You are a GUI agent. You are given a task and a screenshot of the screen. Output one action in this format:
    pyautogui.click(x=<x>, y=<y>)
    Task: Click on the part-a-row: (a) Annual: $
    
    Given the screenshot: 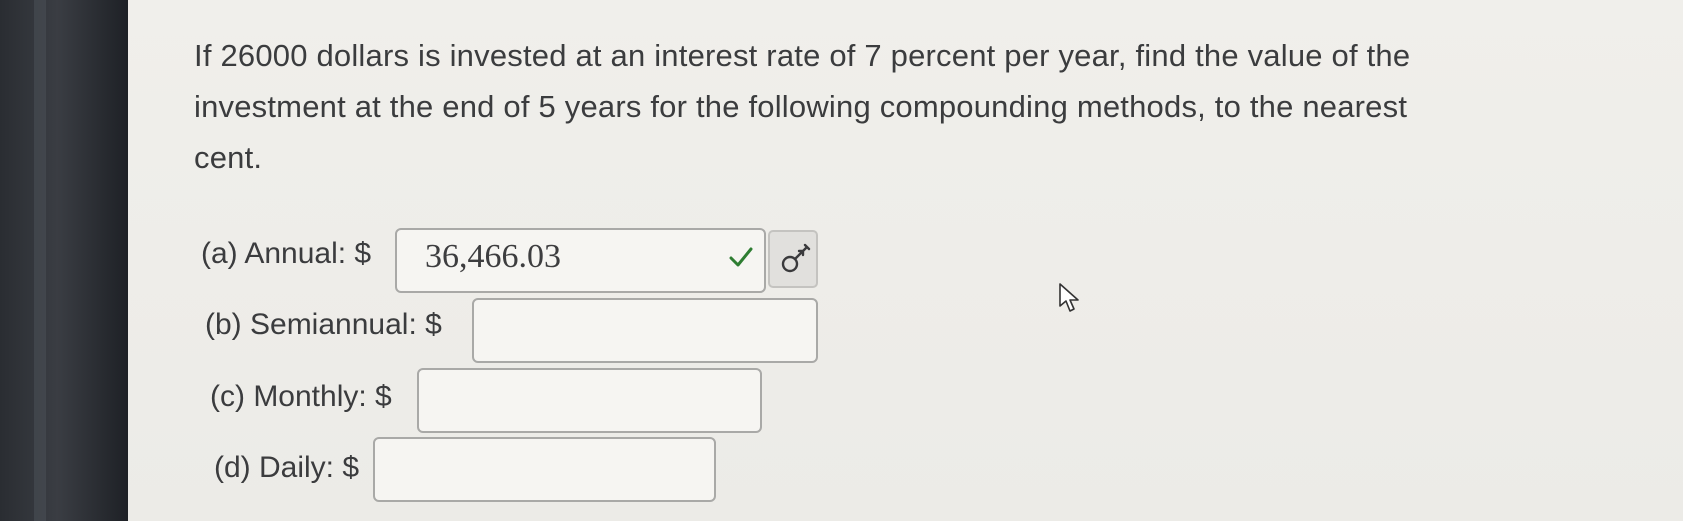 What is the action you would take?
    pyautogui.click(x=286, y=254)
    